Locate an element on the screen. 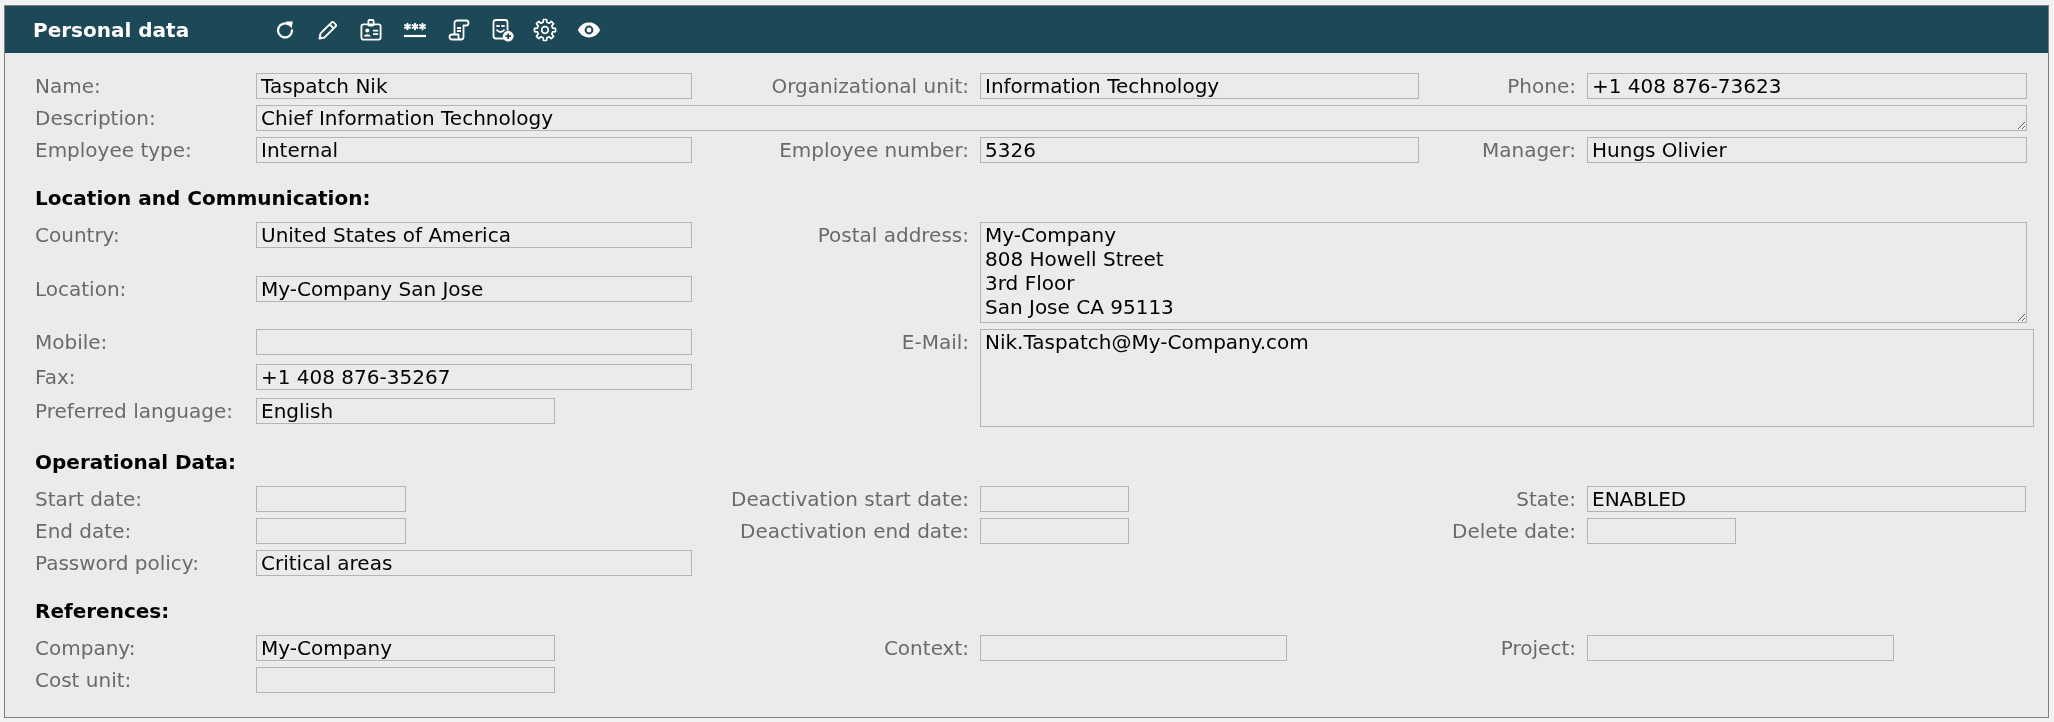 The width and height of the screenshot is (2054, 722). section-heading: Operational Data: is located at coordinates (136, 462).